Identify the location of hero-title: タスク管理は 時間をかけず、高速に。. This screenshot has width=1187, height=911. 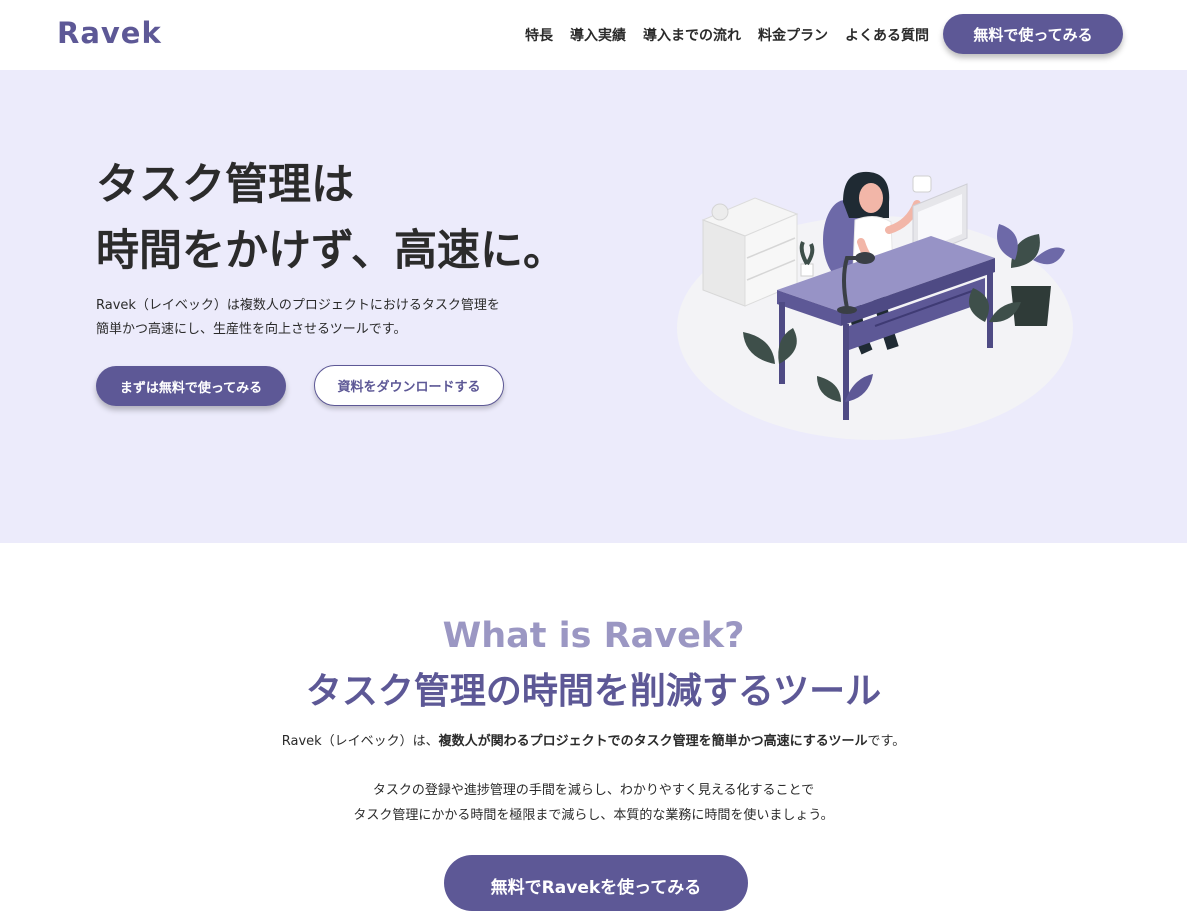
(331, 218).